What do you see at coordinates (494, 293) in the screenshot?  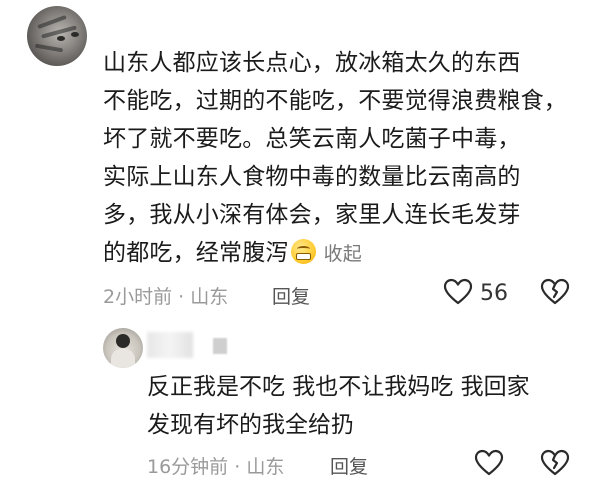 I see `like-count: 56` at bounding box center [494, 293].